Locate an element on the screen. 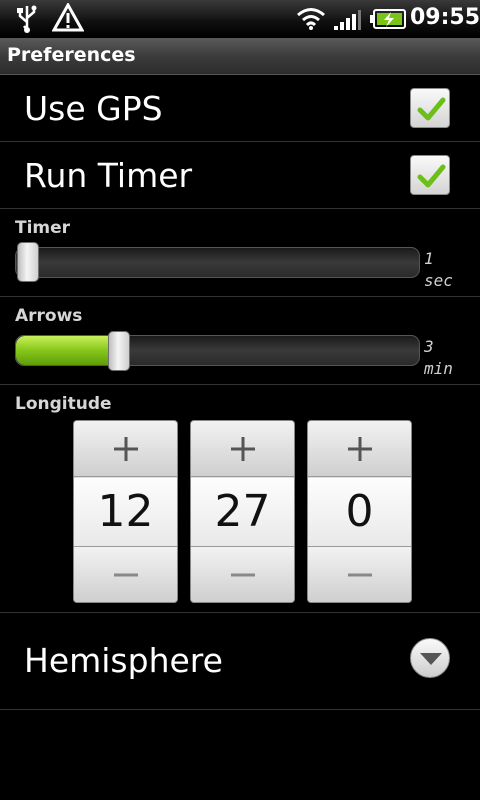 The height and width of the screenshot is (800, 480). use-gps-checkbox is located at coordinates (430, 108).